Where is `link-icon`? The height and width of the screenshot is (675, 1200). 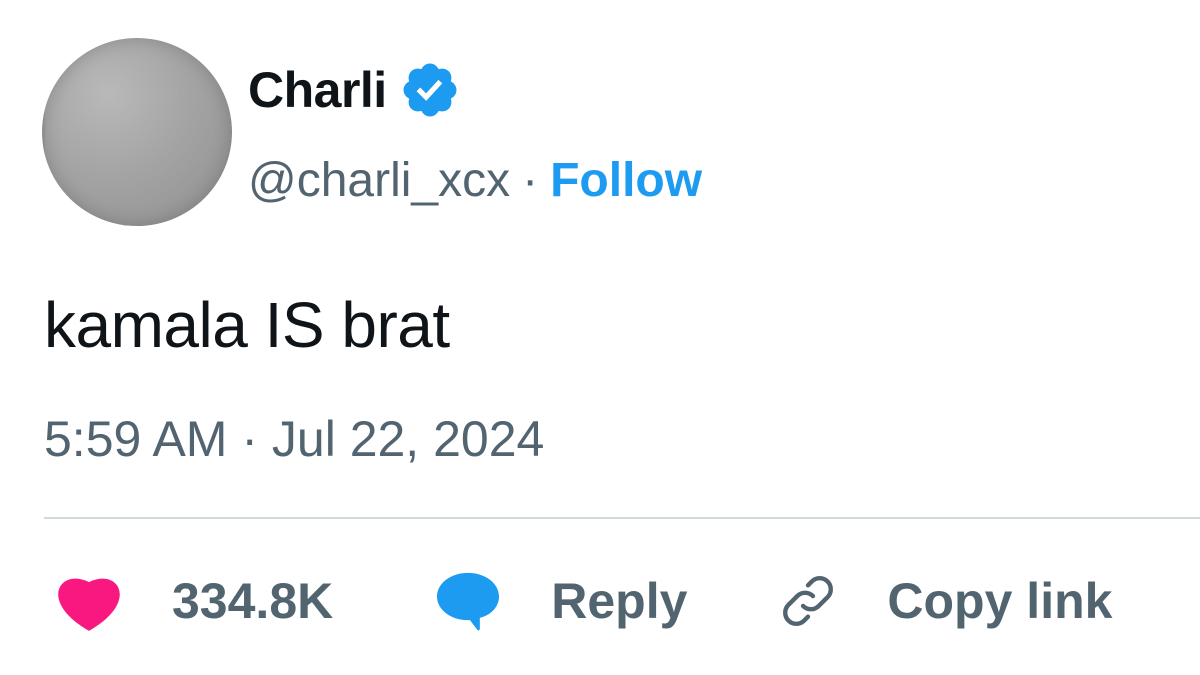
link-icon is located at coordinates (808, 601).